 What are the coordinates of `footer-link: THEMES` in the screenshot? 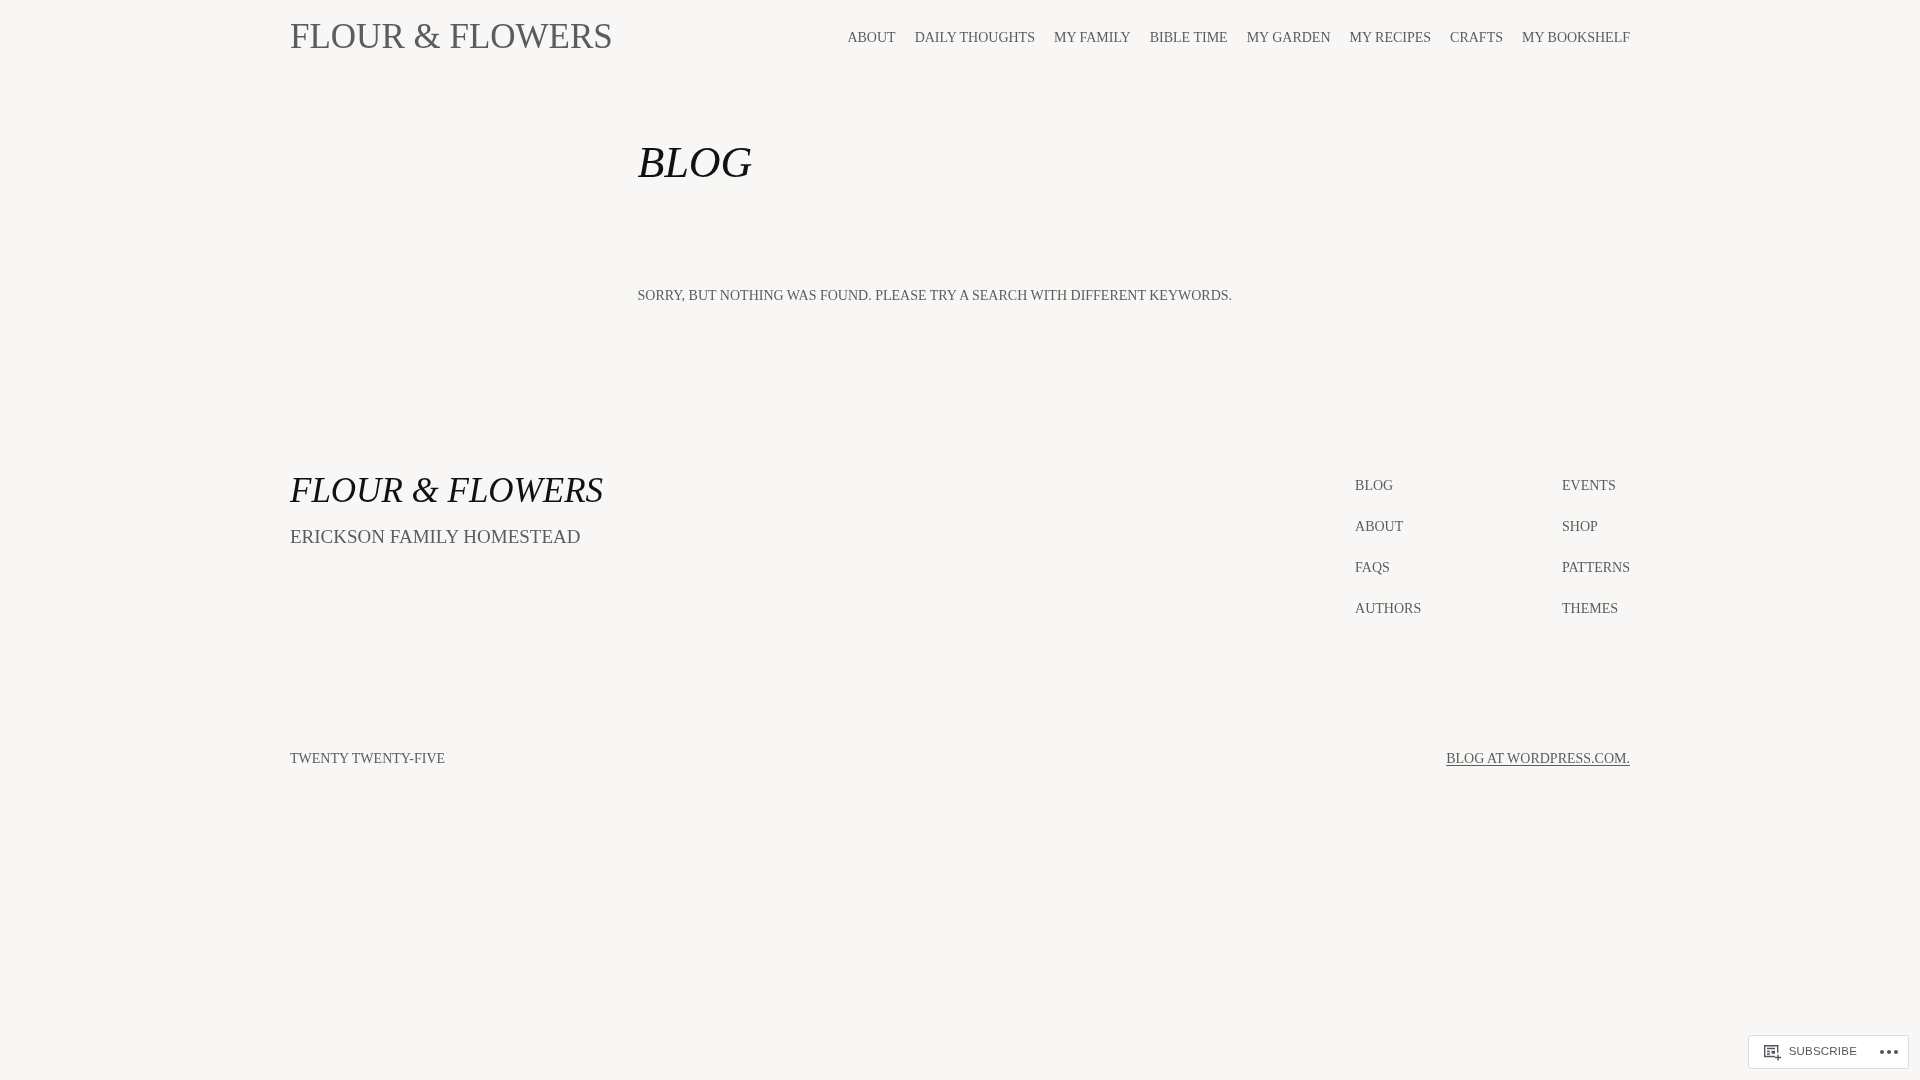 It's located at (1590, 608).